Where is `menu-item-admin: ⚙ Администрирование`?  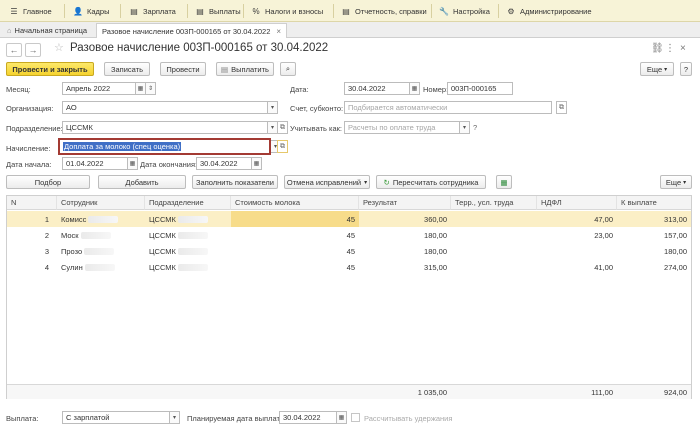
menu-item-admin: ⚙ Администрирование is located at coordinates (549, 11).